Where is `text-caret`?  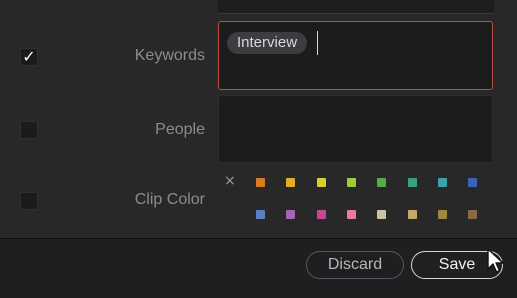 text-caret is located at coordinates (317, 43).